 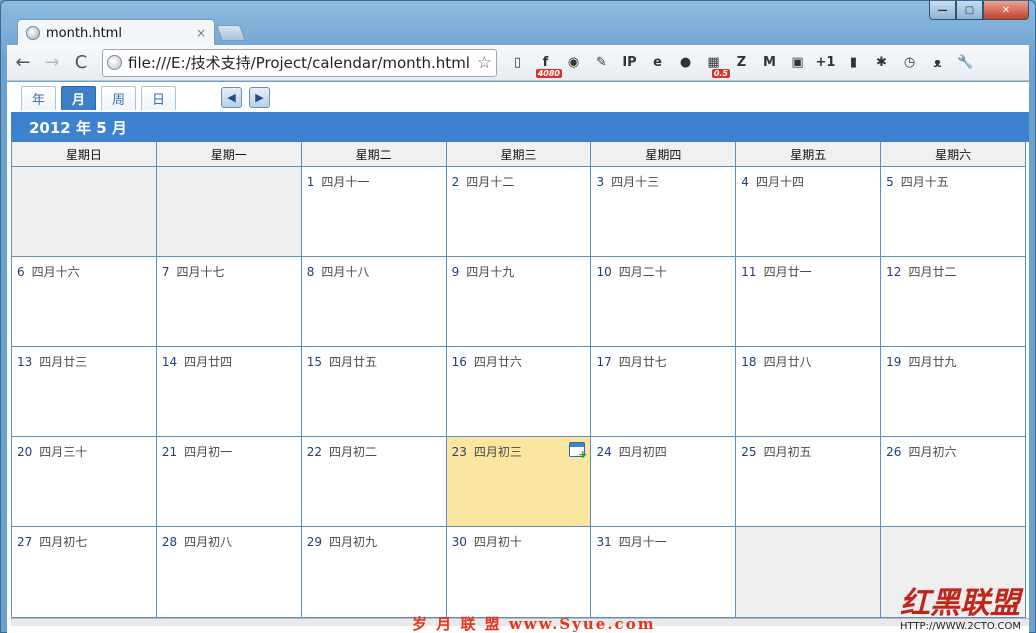 What do you see at coordinates (200, 272) in the screenshot?
I see `lunar-date: 四月十七` at bounding box center [200, 272].